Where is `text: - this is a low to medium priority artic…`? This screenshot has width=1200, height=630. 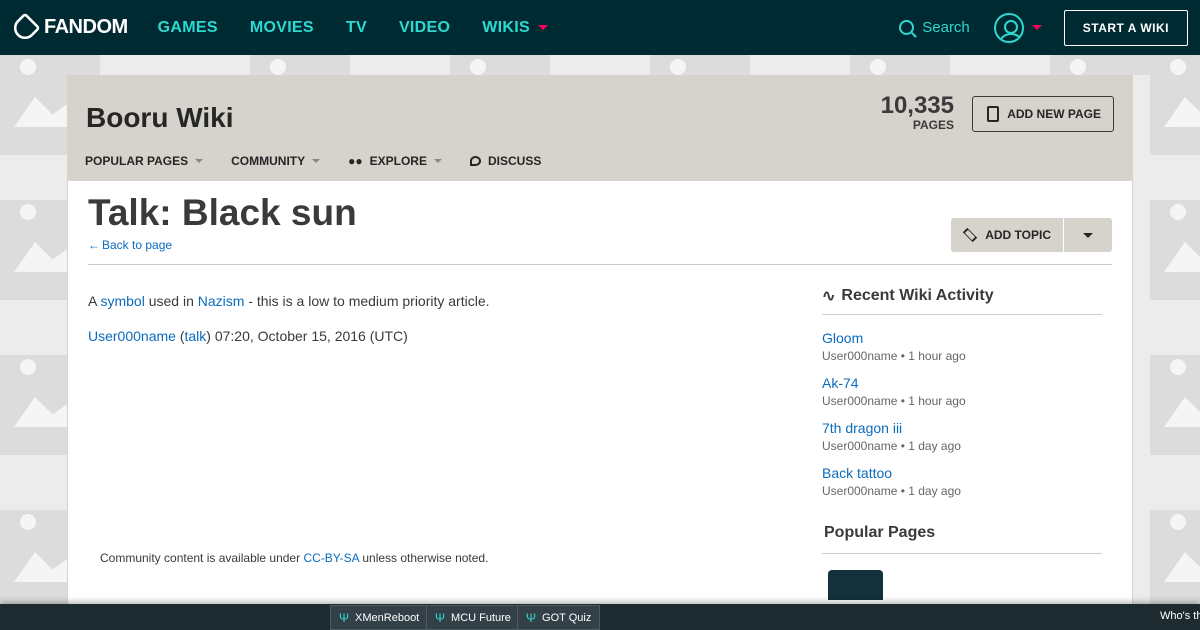
text: - this is a low to medium priority artic… is located at coordinates (367, 301).